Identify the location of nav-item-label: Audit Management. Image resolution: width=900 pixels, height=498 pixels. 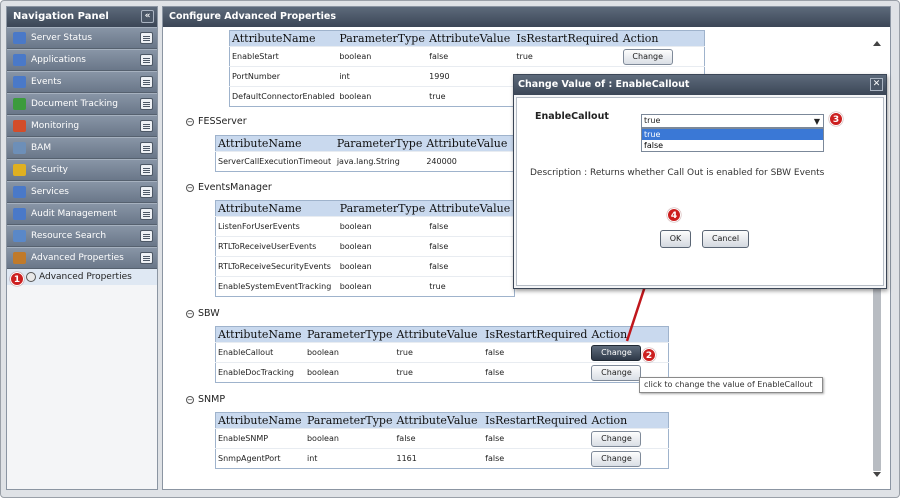
(74, 214).